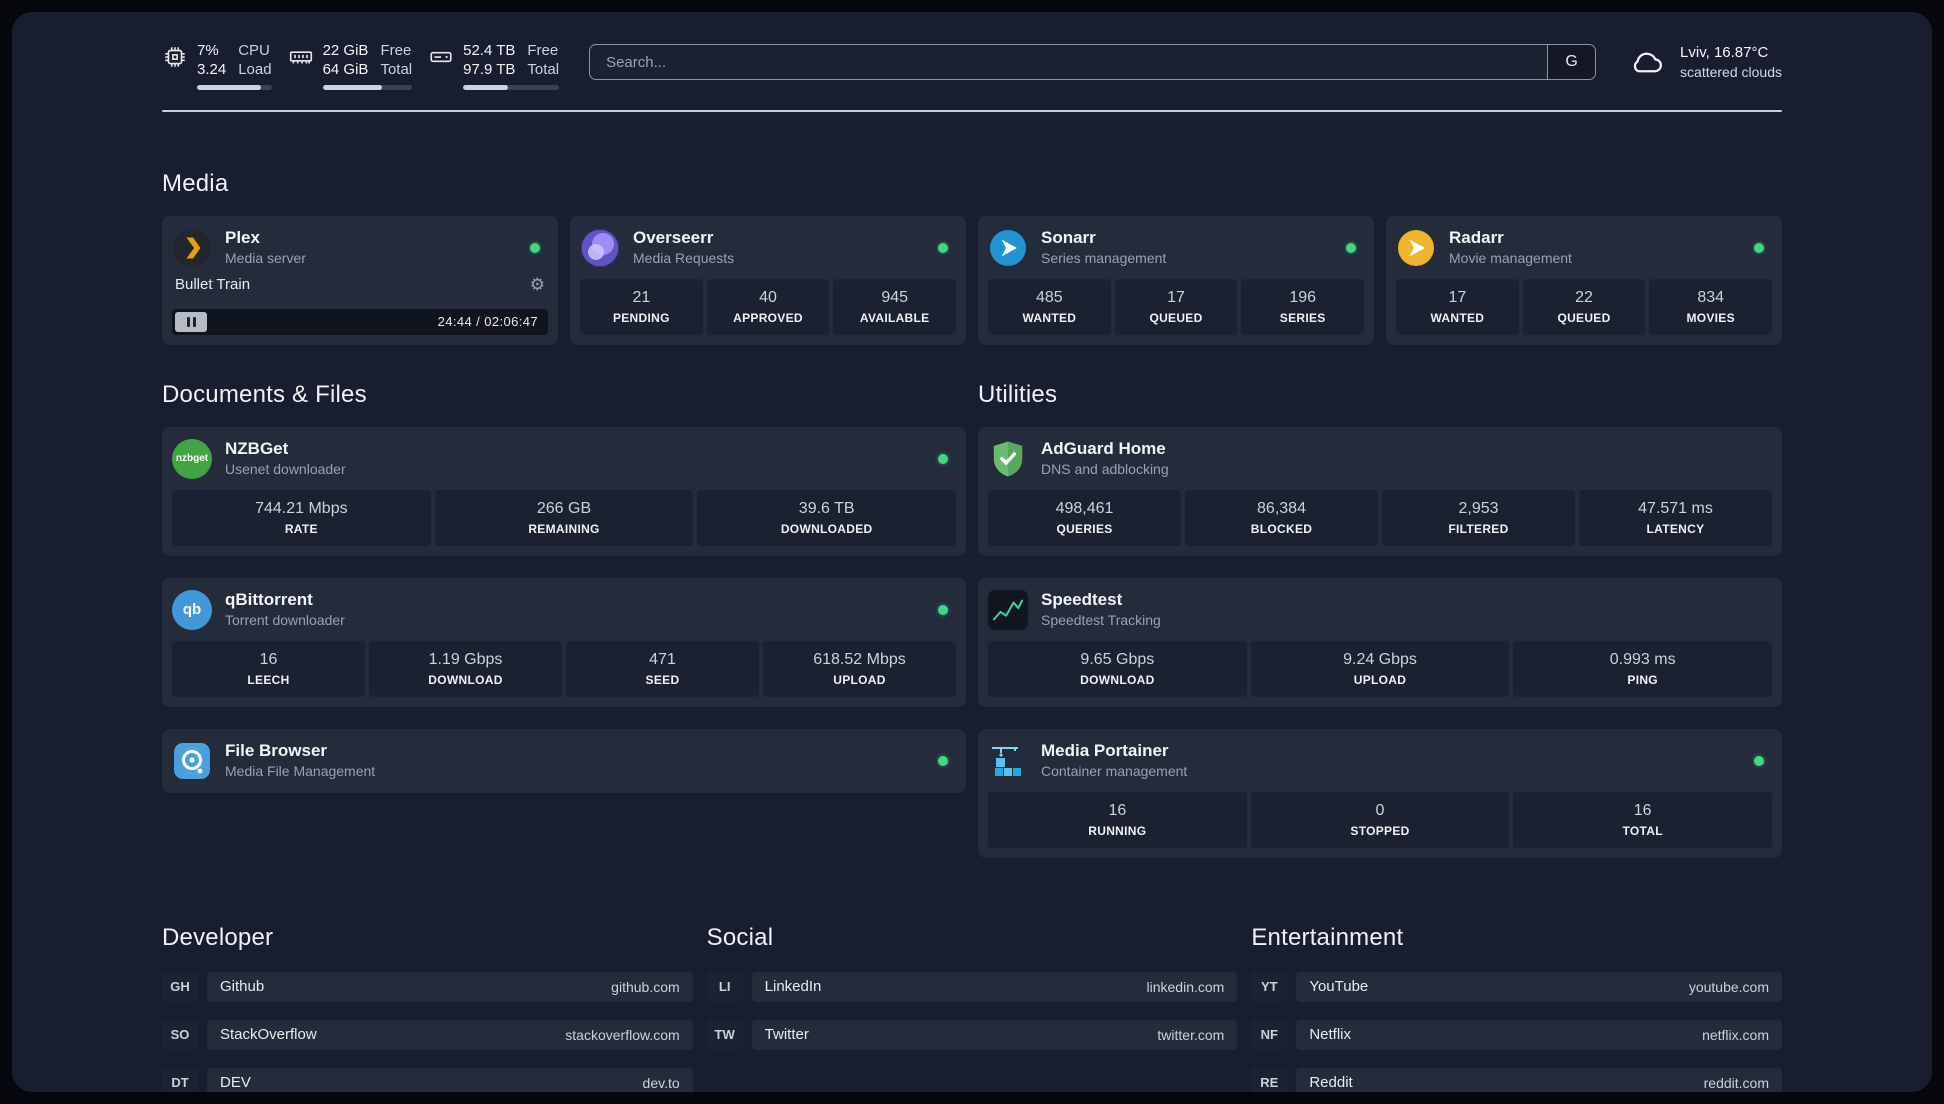 The image size is (1944, 1104). I want to click on bookmark-youtube: YT YouTube youtube.com, so click(1516, 986).